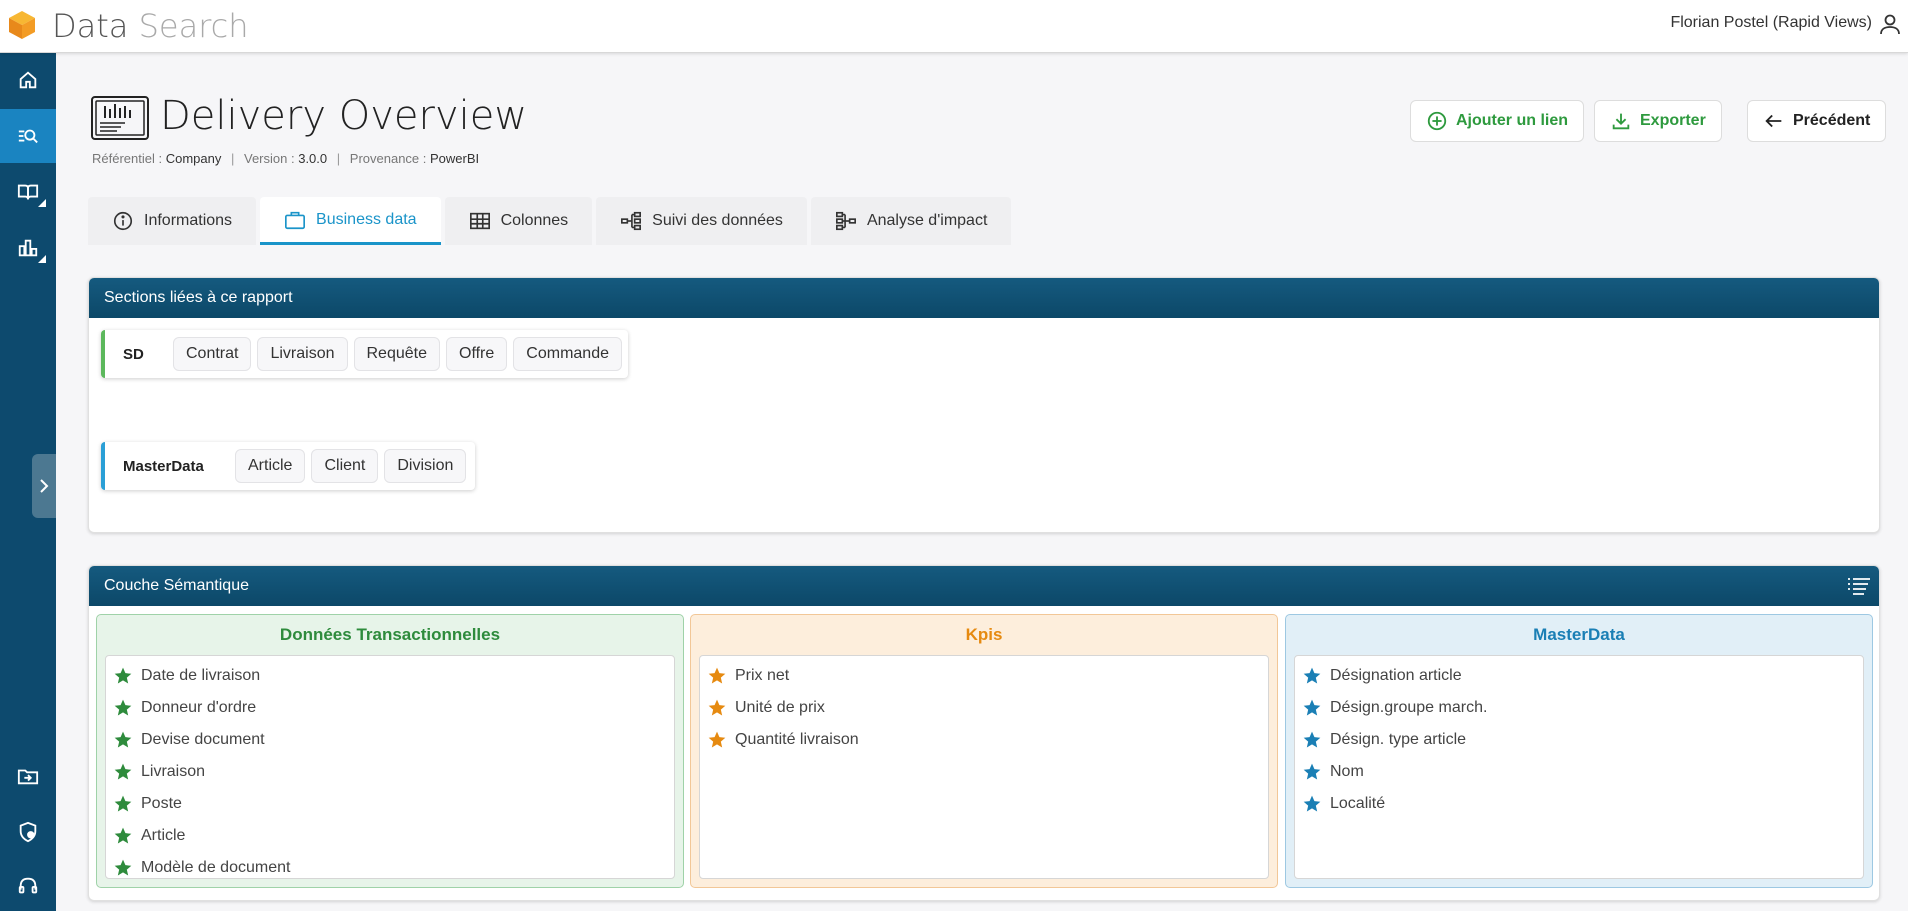 This screenshot has height=911, width=1908. What do you see at coordinates (1773, 121) in the screenshot?
I see `arrow-left-icon` at bounding box center [1773, 121].